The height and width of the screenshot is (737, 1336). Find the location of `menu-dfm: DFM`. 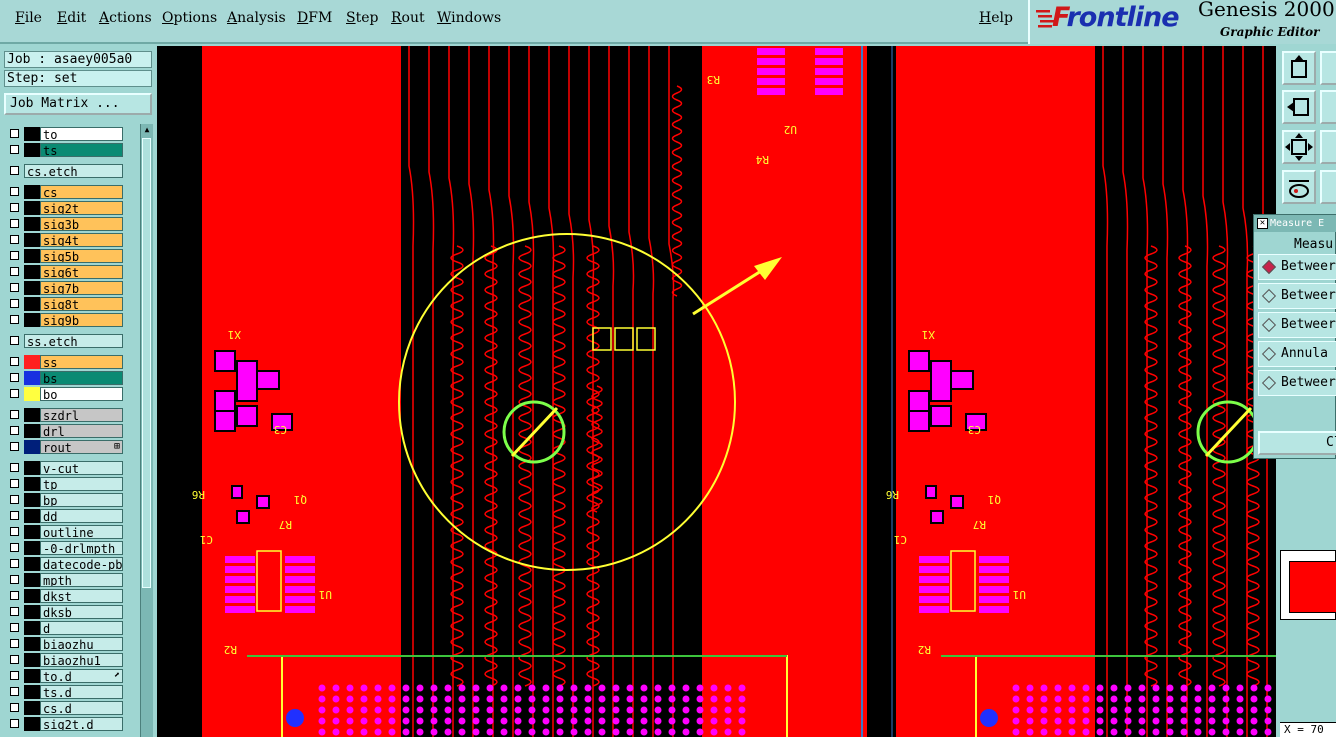

menu-dfm: DFM is located at coordinates (314, 18).